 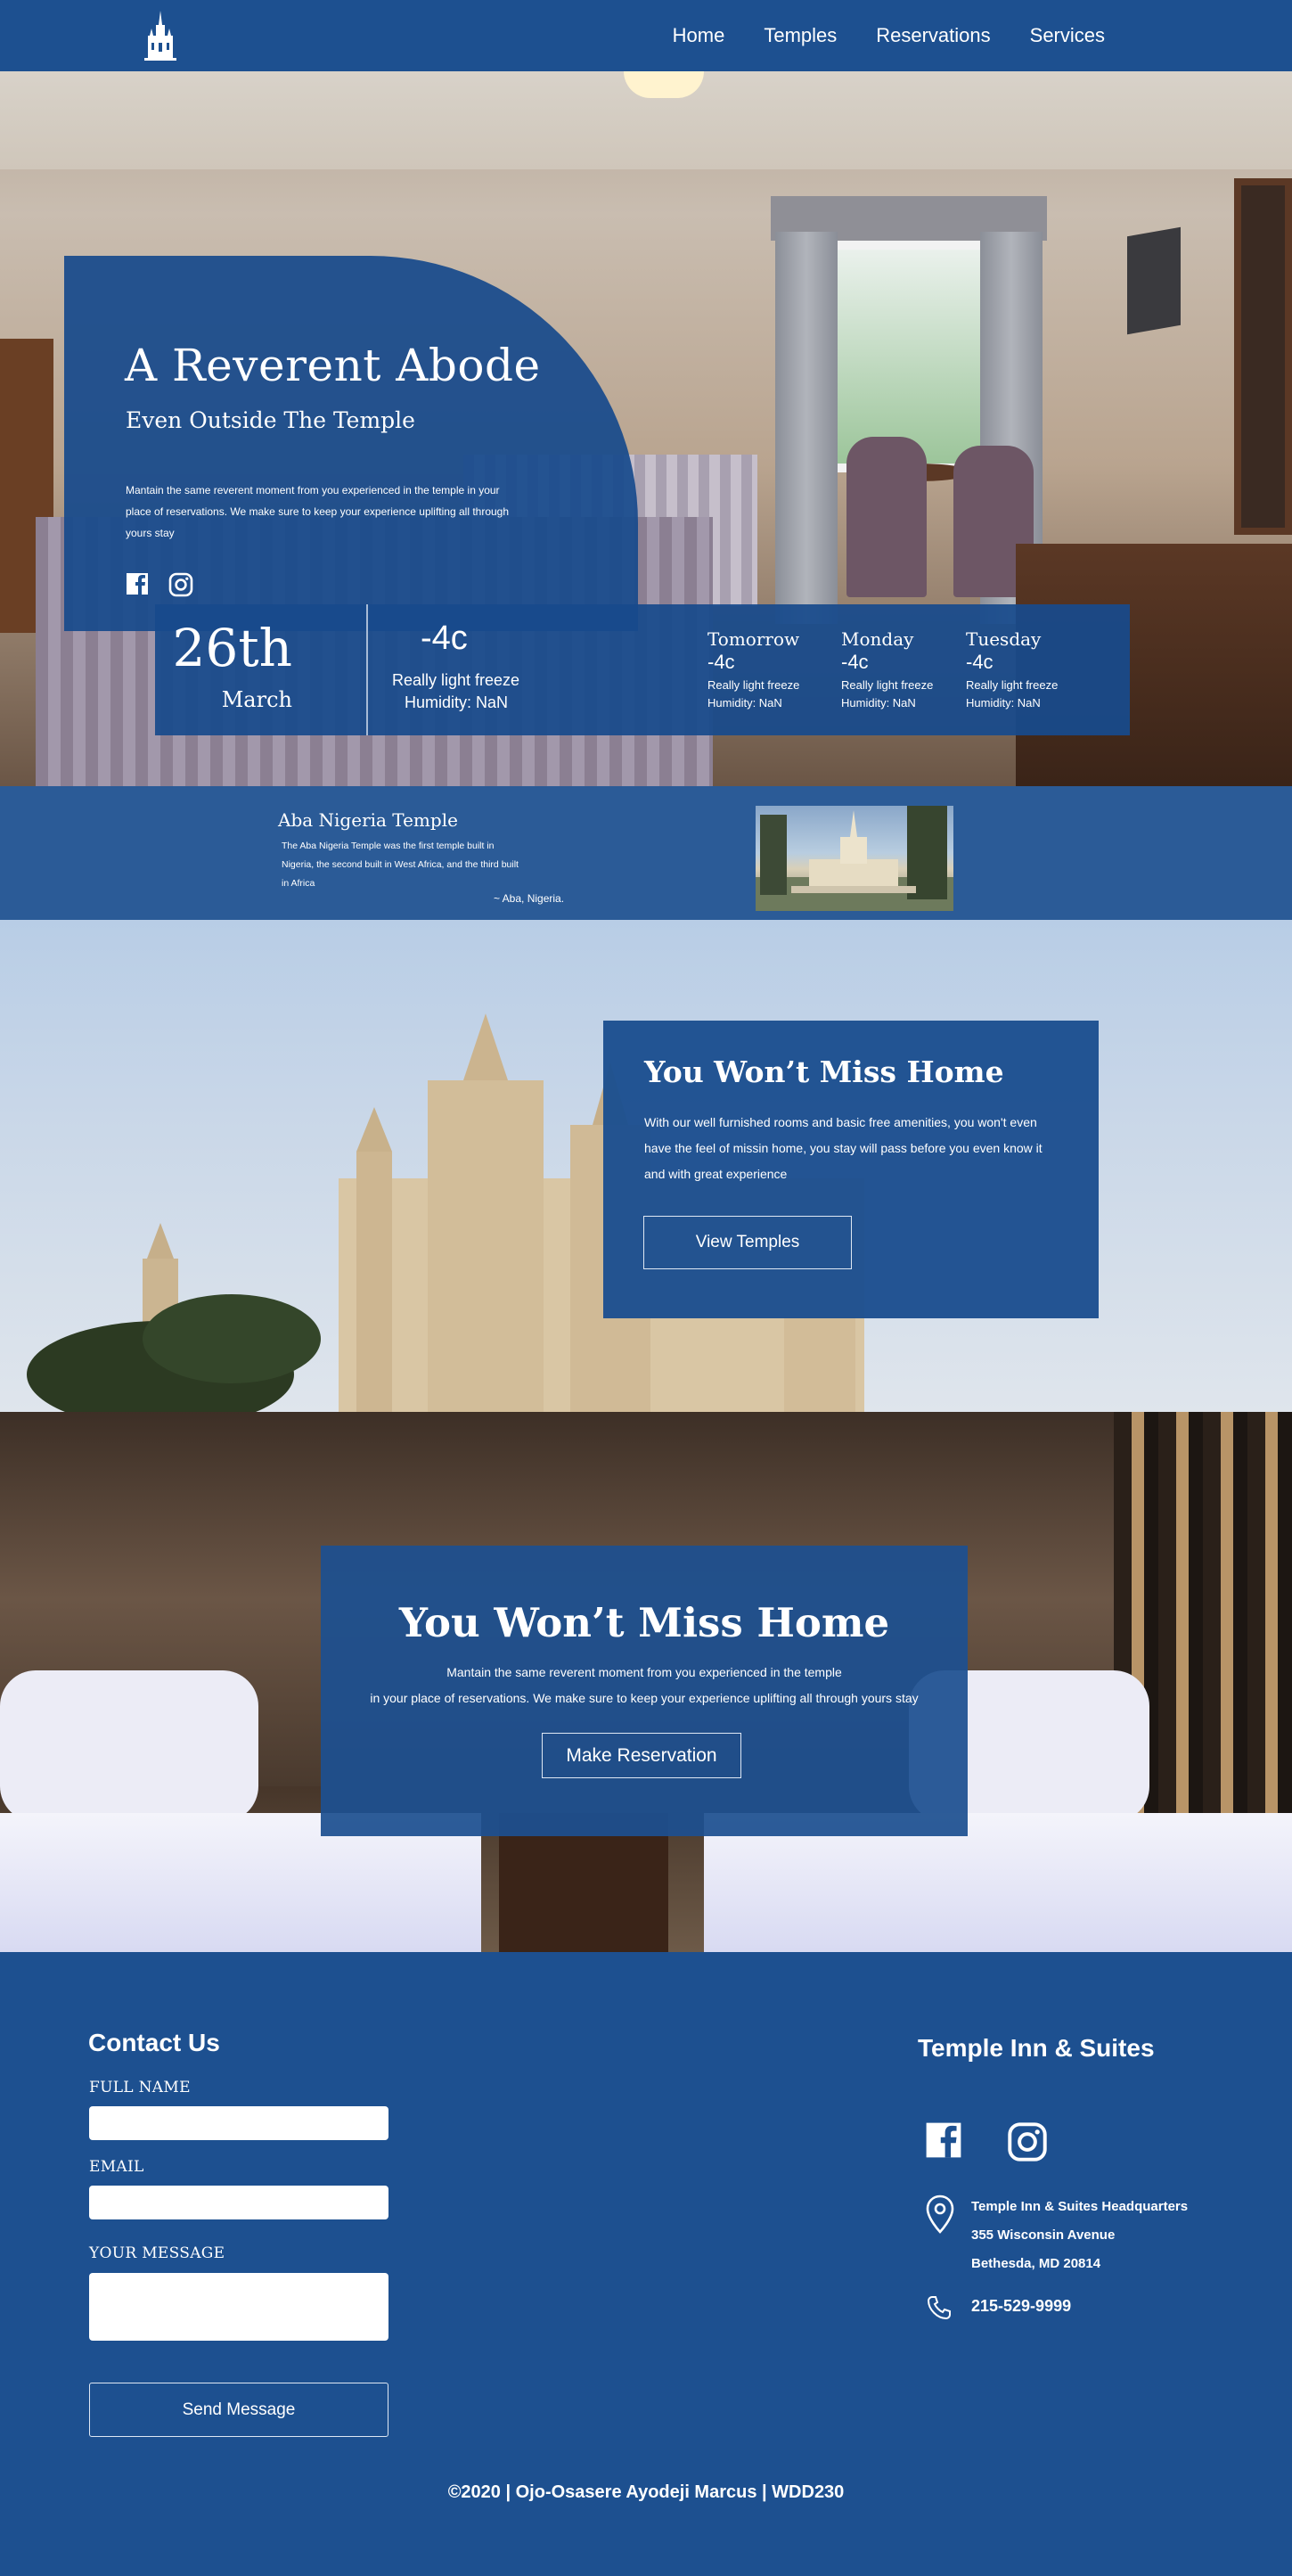 What do you see at coordinates (1021, 2307) in the screenshot?
I see `footer-phone: 215-529-9999` at bounding box center [1021, 2307].